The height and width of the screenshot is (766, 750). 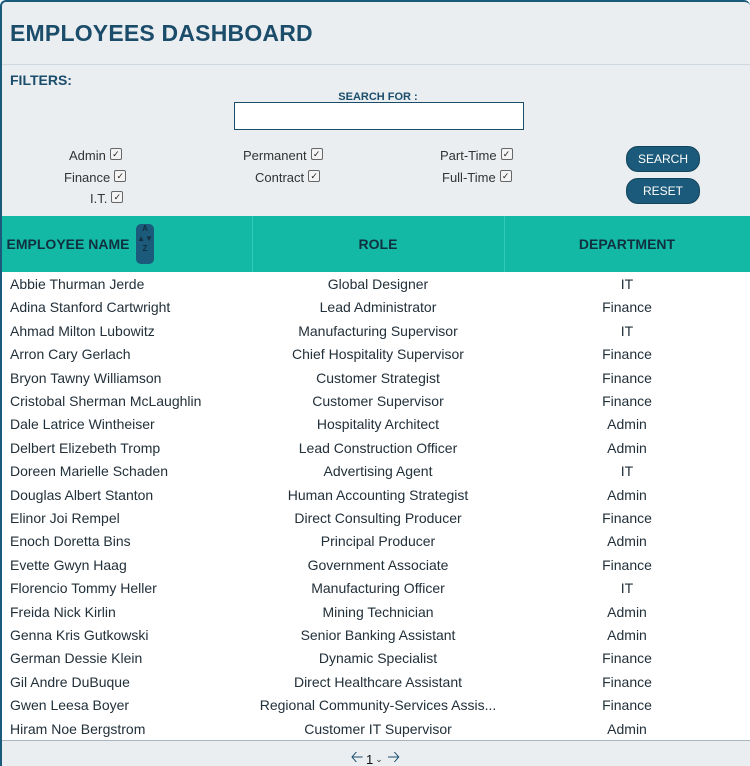 I want to click on cell-role: Dynamic Specialist, so click(x=378, y=658).